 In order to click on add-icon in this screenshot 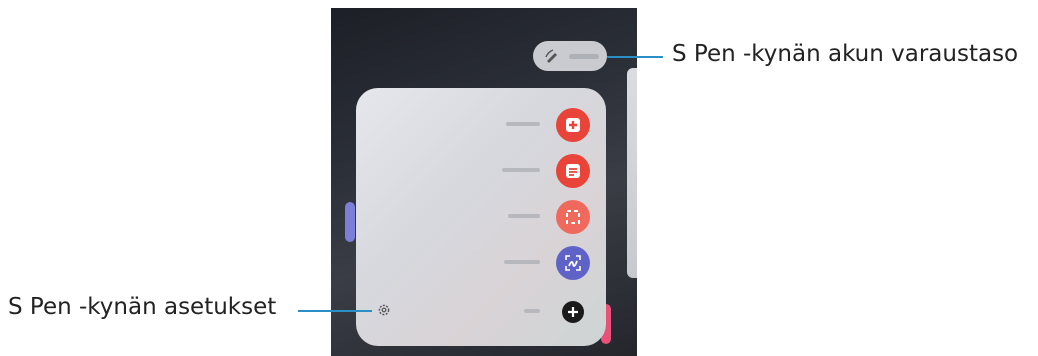, I will do `click(573, 312)`.